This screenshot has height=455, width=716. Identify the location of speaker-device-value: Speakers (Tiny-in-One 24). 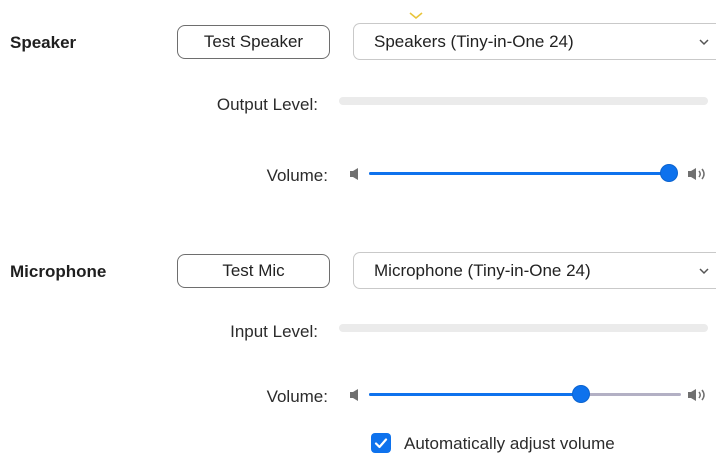
(474, 41).